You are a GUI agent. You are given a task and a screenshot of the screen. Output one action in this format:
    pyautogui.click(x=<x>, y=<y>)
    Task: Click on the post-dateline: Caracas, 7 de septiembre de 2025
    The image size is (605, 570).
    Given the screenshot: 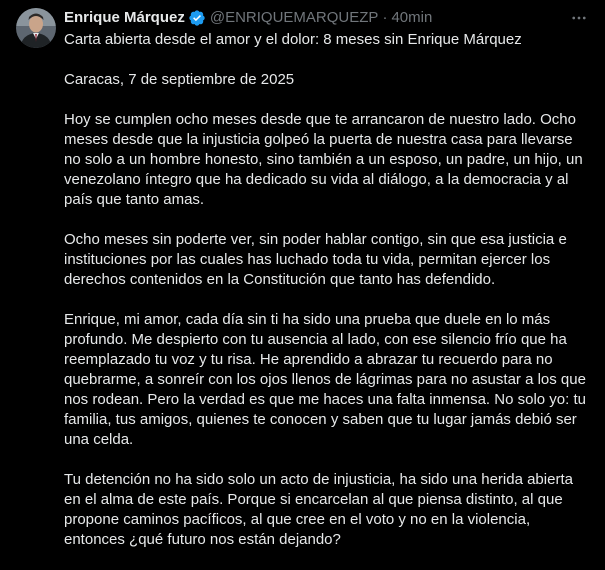 What is the action you would take?
    pyautogui.click(x=179, y=79)
    